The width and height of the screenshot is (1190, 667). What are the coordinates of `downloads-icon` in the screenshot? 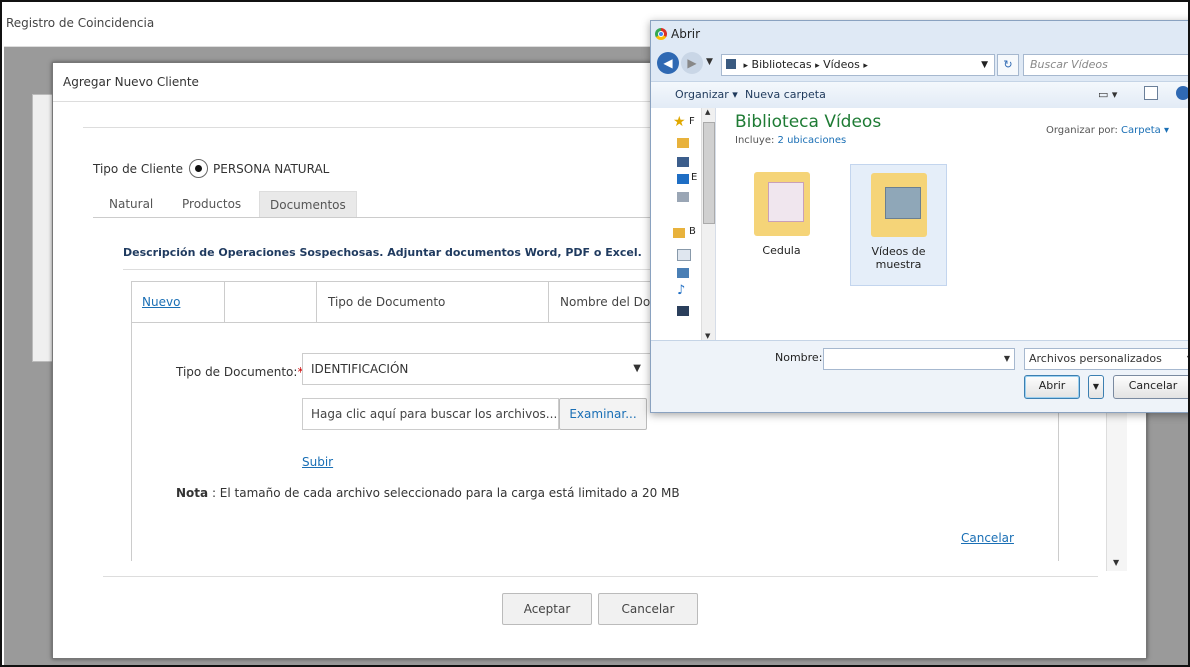 It's located at (683, 143).